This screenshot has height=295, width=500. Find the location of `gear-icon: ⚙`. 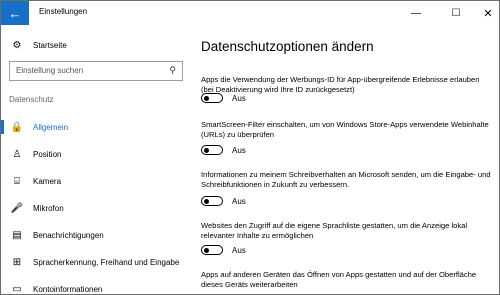

gear-icon: ⚙ is located at coordinates (17, 45).